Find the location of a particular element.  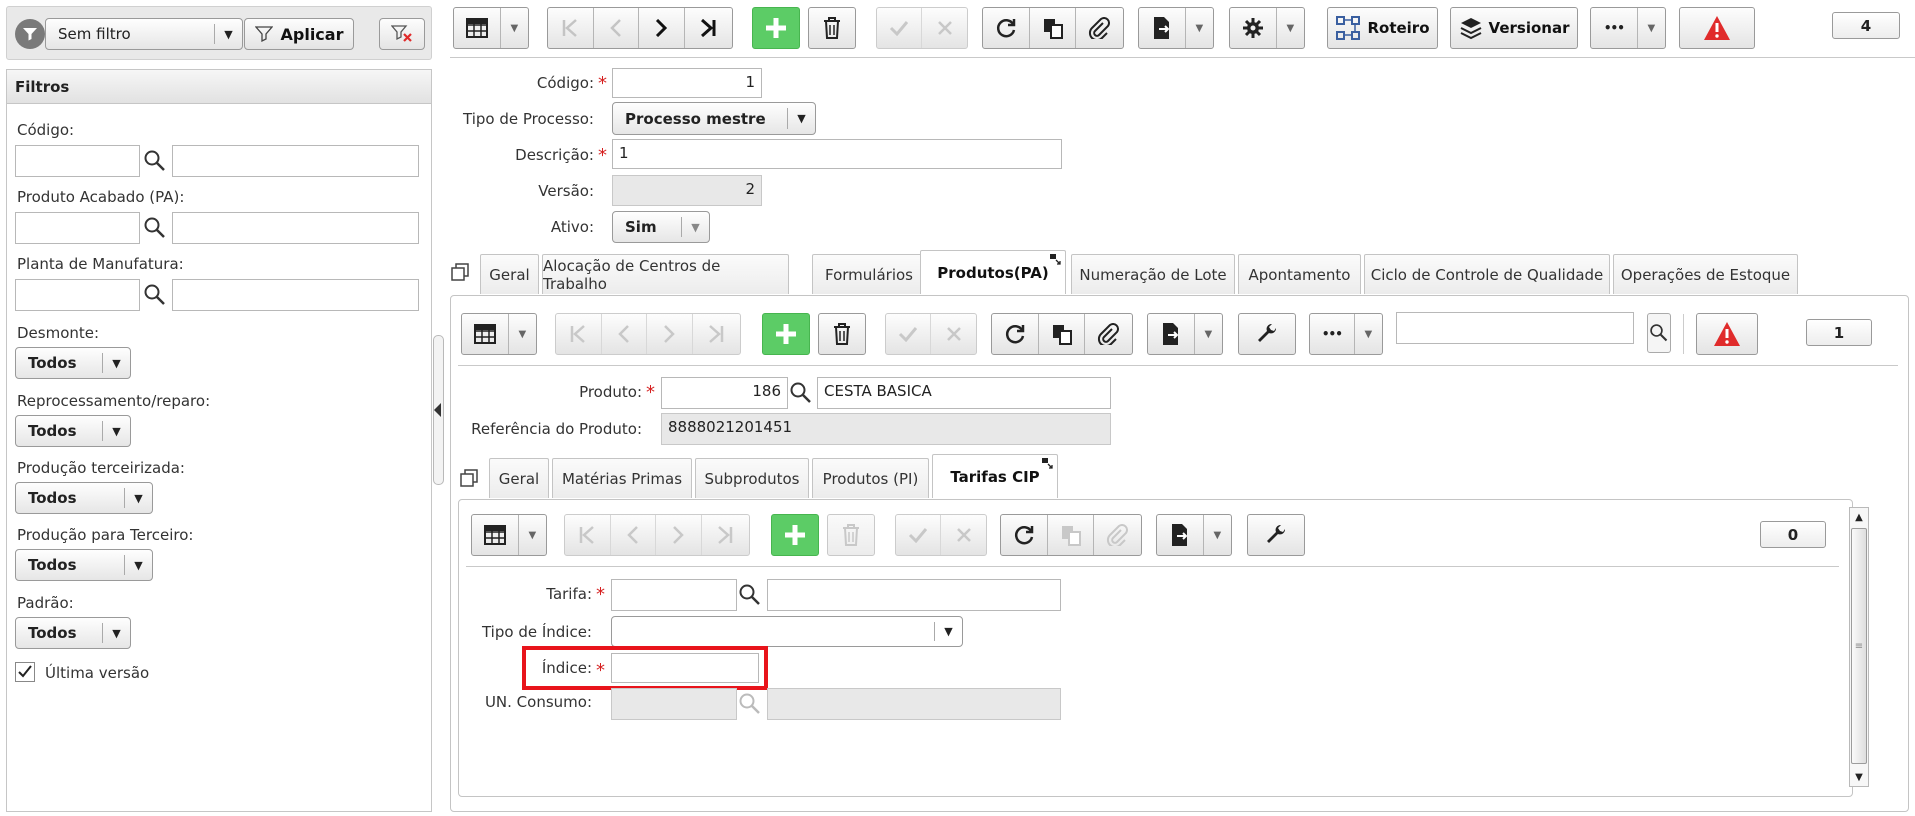

gear-icon is located at coordinates (1253, 28).